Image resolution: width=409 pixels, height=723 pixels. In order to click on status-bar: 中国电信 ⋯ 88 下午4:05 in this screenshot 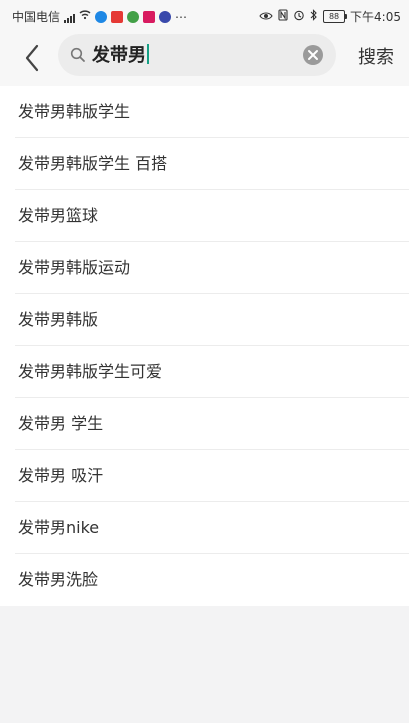, I will do `click(204, 15)`.